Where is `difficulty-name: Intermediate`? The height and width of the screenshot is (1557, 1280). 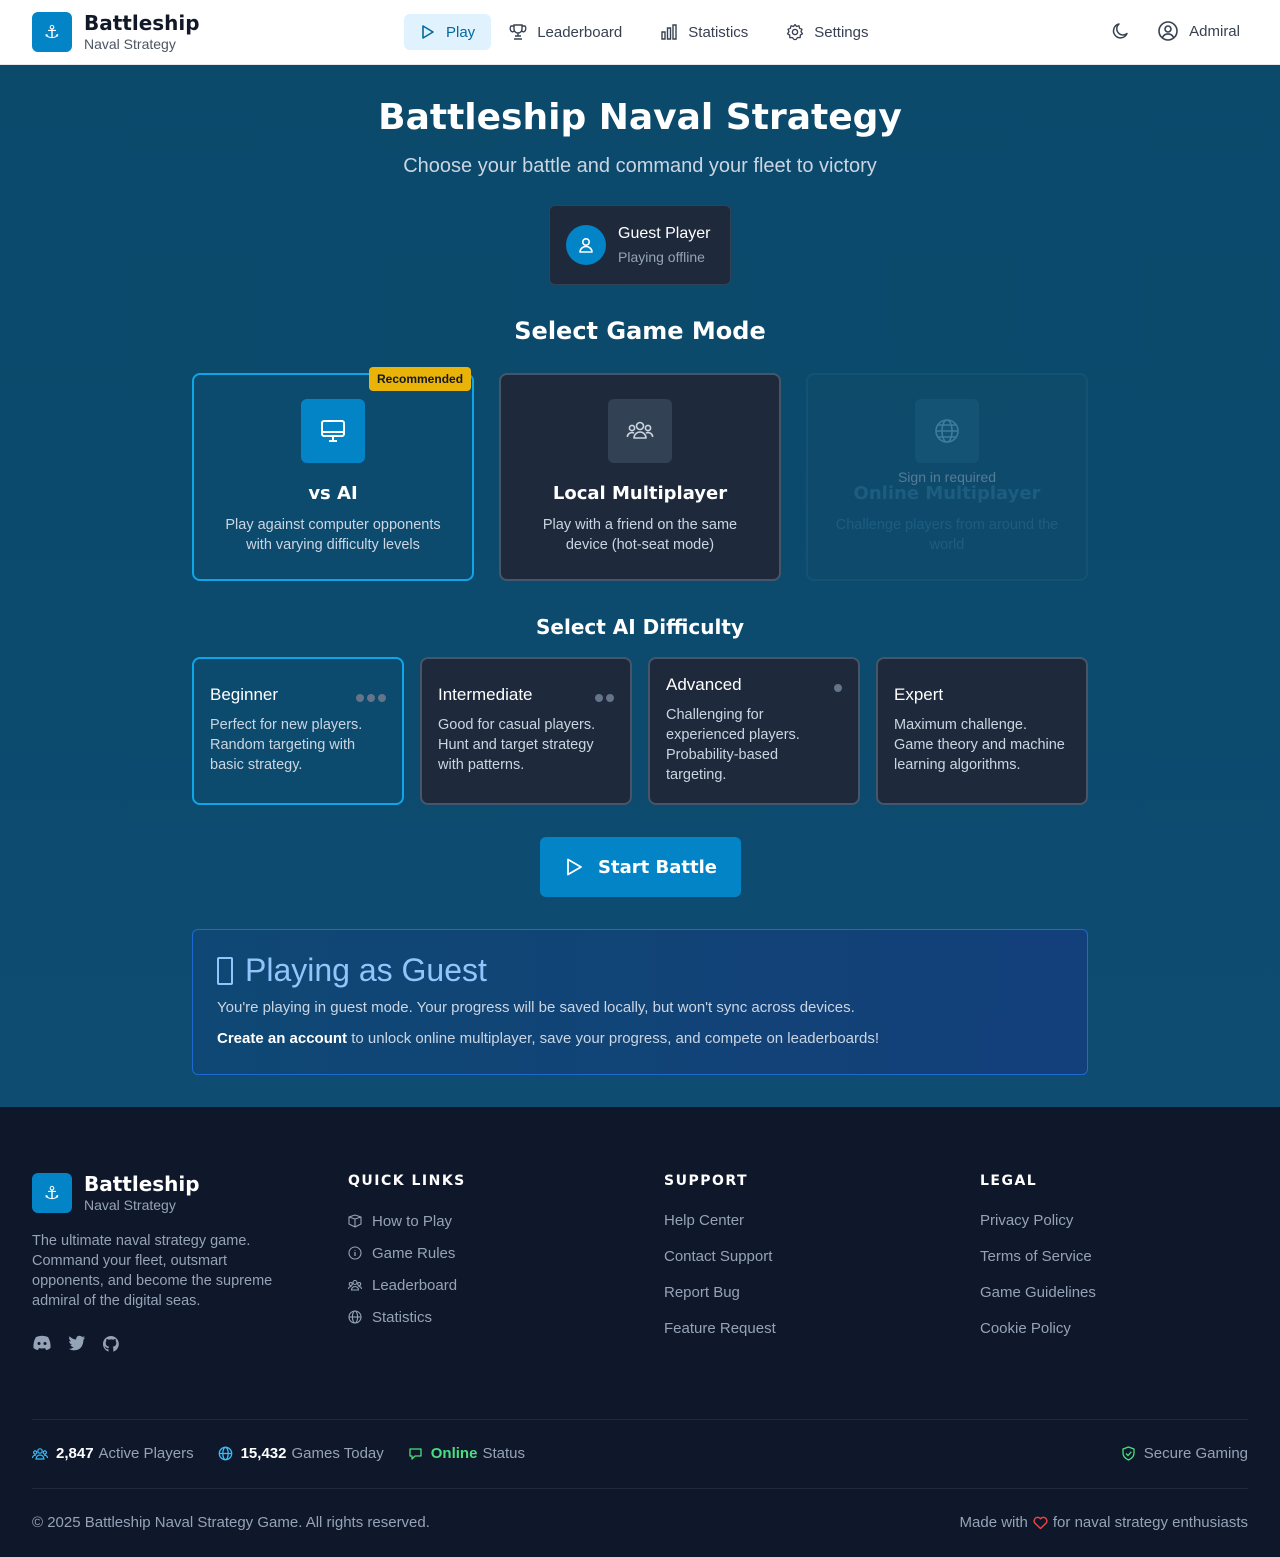 difficulty-name: Intermediate is located at coordinates (485, 694).